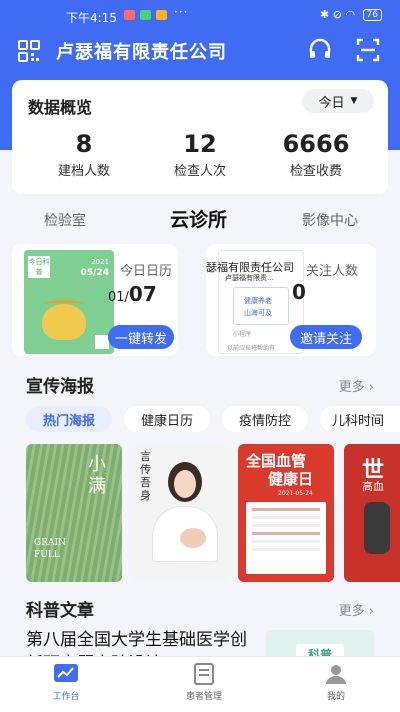 The width and height of the screenshot is (400, 712). What do you see at coordinates (250, 267) in the screenshot?
I see `company-overlay: 瑟福有限责任公司` at bounding box center [250, 267].